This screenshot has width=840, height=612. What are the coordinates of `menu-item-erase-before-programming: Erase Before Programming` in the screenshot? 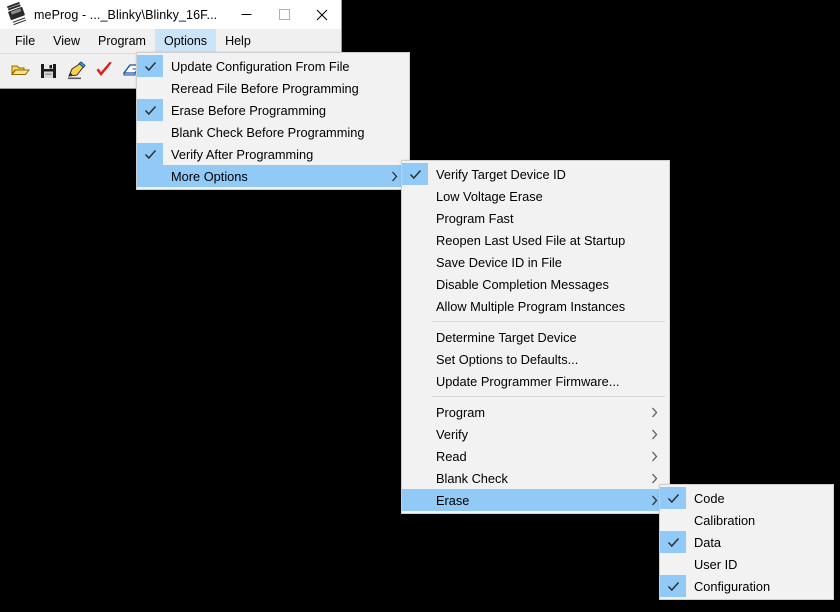 It's located at (273, 110).